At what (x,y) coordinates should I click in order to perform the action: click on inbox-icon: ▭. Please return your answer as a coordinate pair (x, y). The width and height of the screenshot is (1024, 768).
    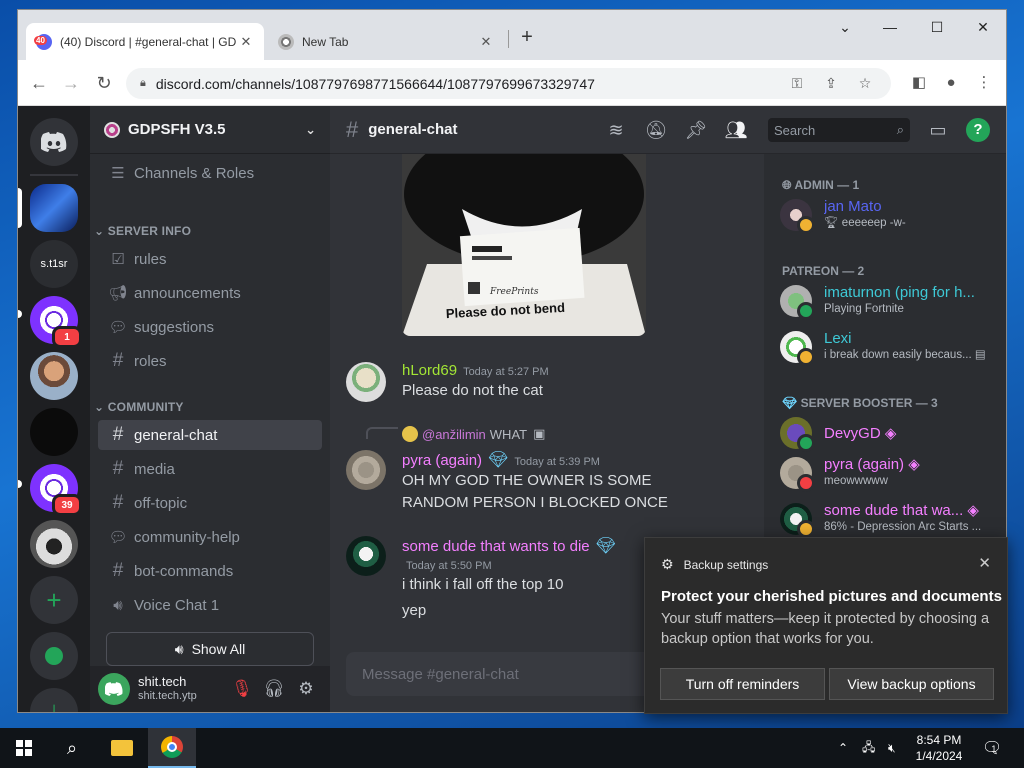
    Looking at the image, I should click on (938, 130).